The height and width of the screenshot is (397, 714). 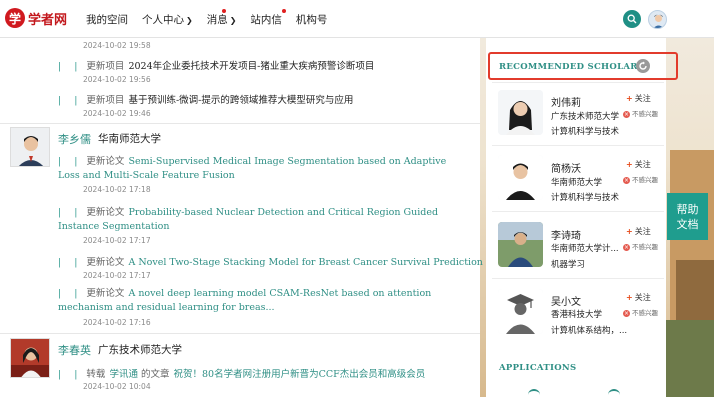 I want to click on help-docs-button: 帮助 文档, so click(x=687, y=216).